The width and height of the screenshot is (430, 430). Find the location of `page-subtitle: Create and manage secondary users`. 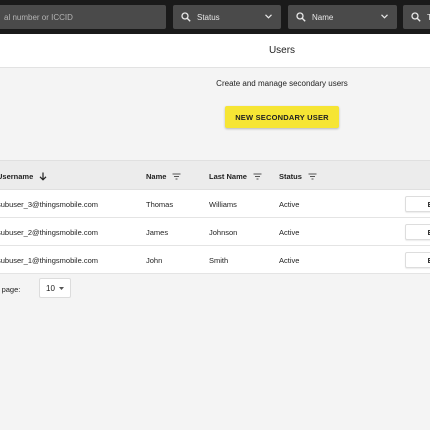

page-subtitle: Create and manage secondary users is located at coordinates (282, 83).